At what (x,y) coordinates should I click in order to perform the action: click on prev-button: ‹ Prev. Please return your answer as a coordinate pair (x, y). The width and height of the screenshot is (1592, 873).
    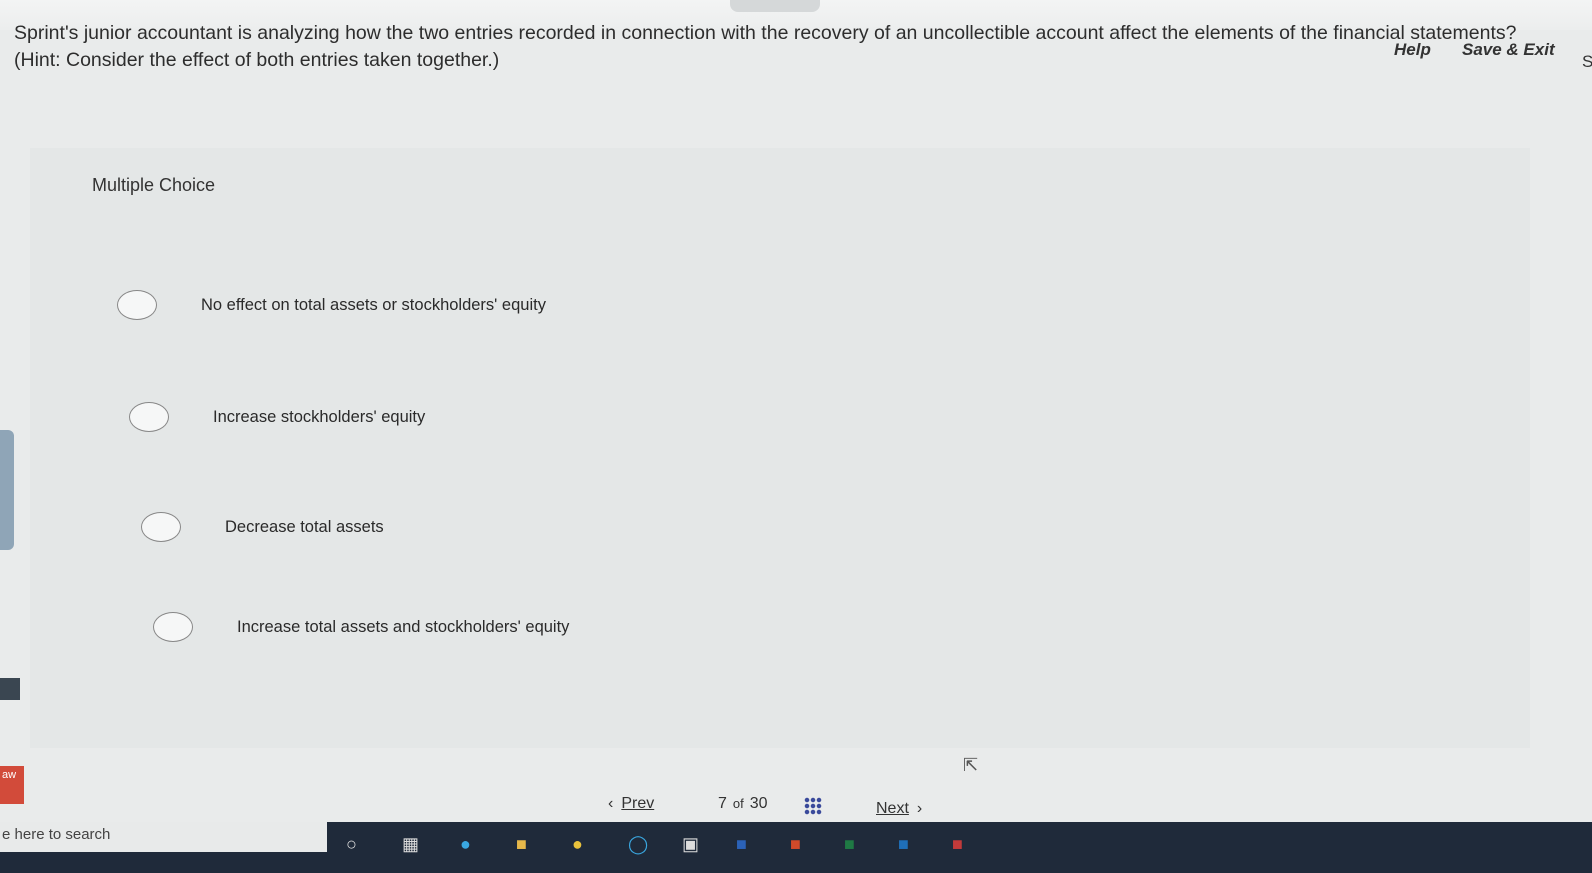
    Looking at the image, I should click on (635, 804).